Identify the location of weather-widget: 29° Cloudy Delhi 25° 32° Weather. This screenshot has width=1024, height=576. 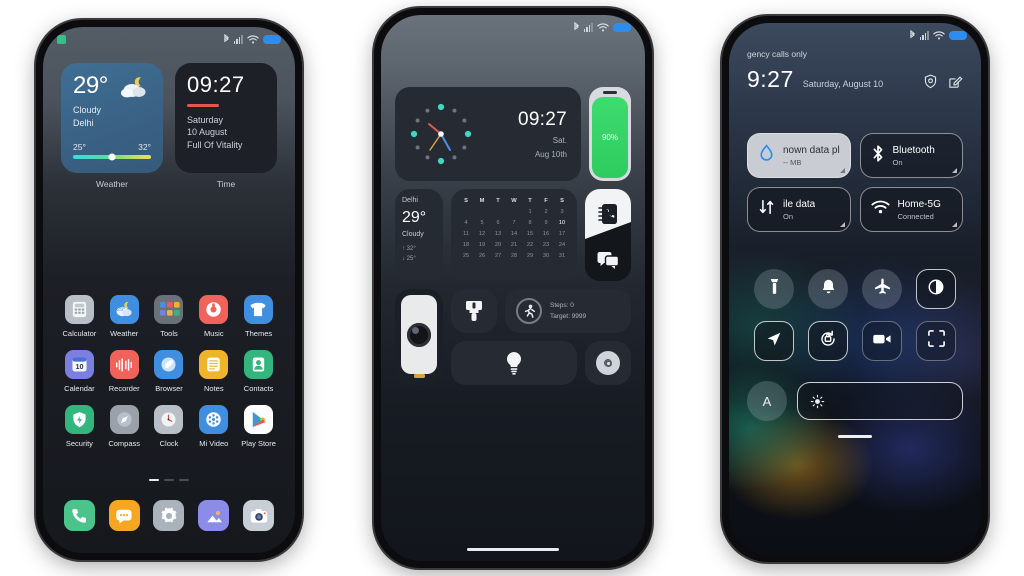
(112, 126).